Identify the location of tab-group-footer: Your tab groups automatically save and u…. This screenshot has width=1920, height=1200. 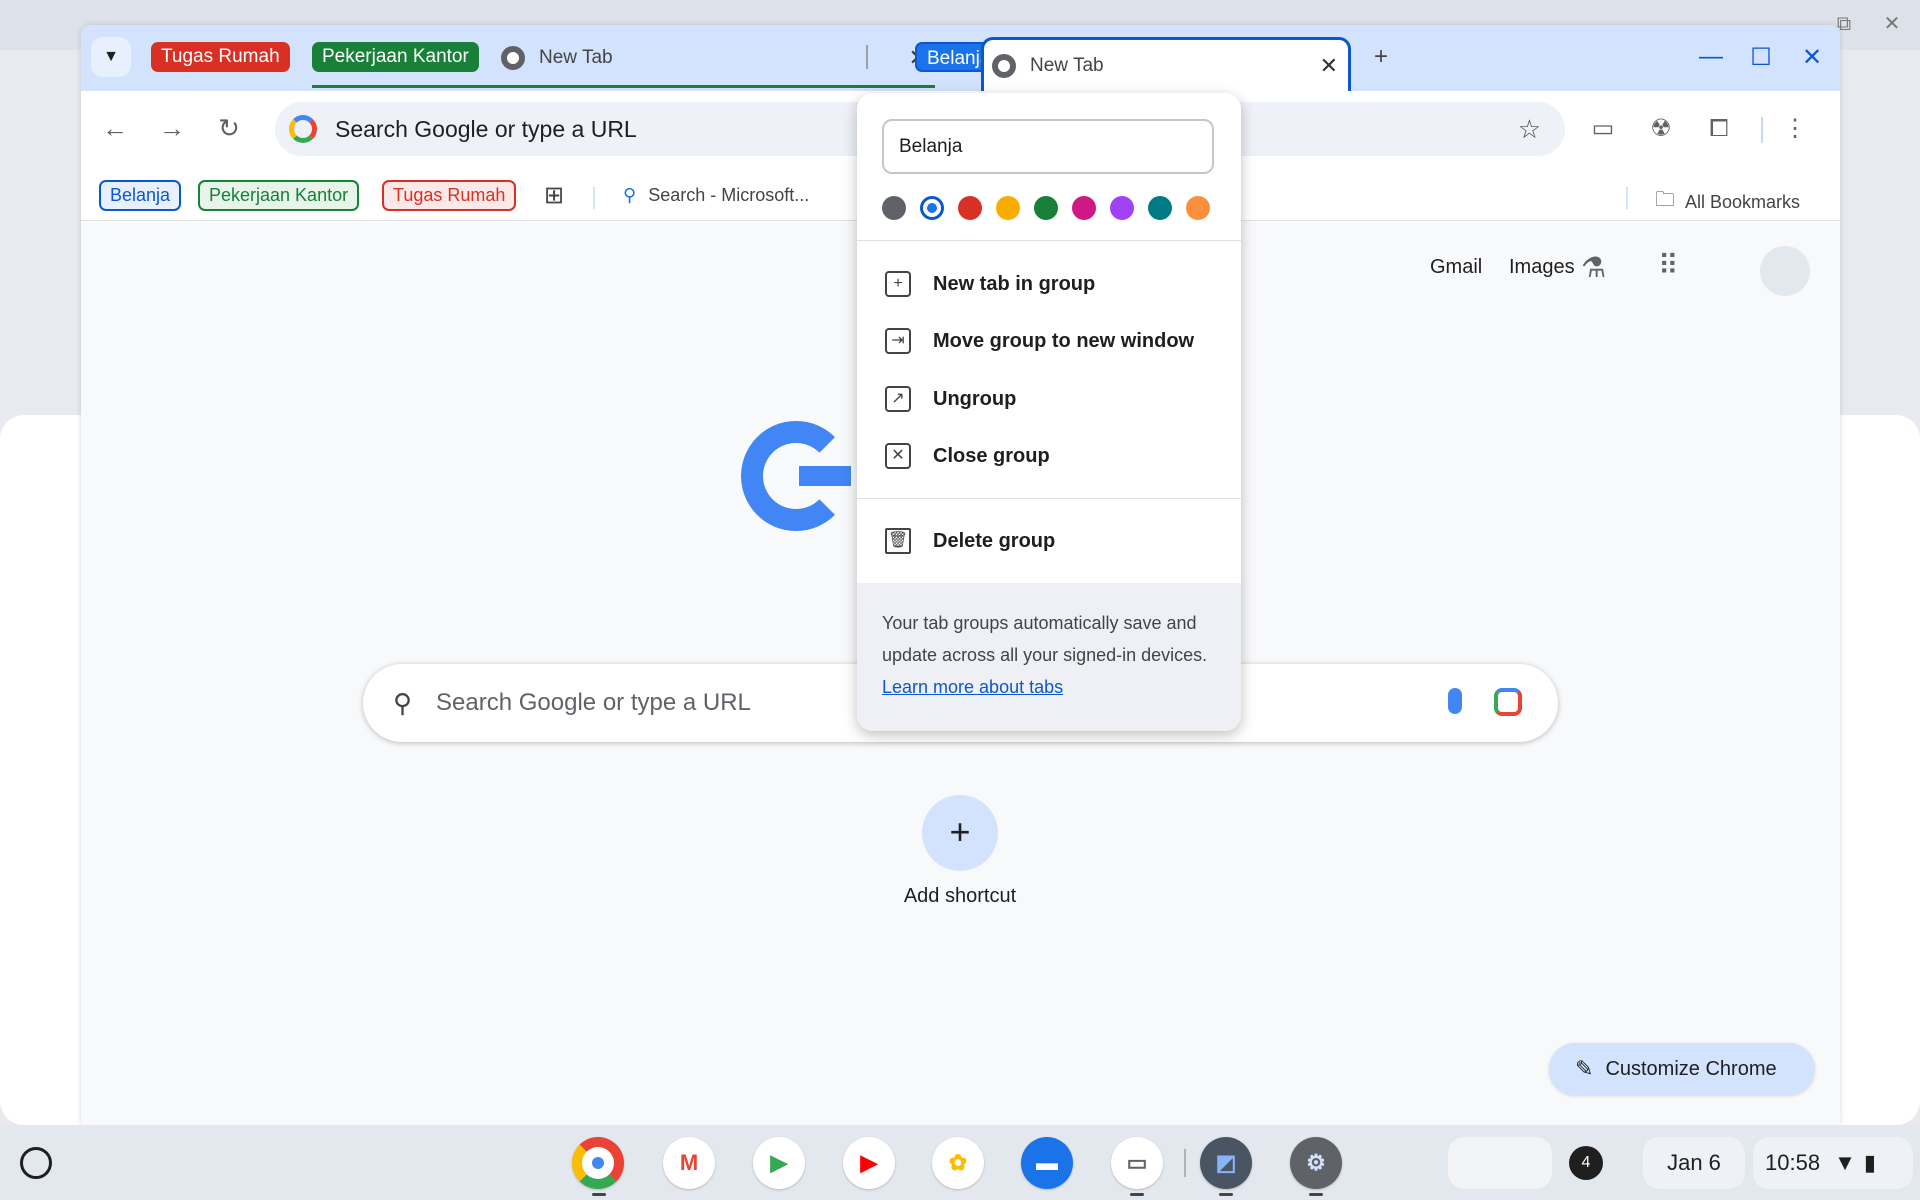
(1049, 657).